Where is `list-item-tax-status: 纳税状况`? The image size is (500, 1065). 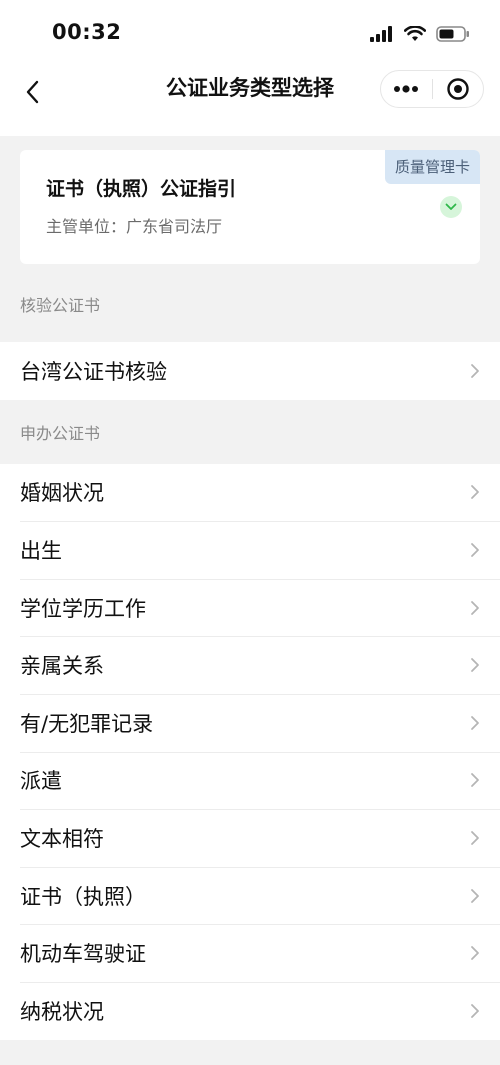 list-item-tax-status: 纳税状况 is located at coordinates (250, 1010).